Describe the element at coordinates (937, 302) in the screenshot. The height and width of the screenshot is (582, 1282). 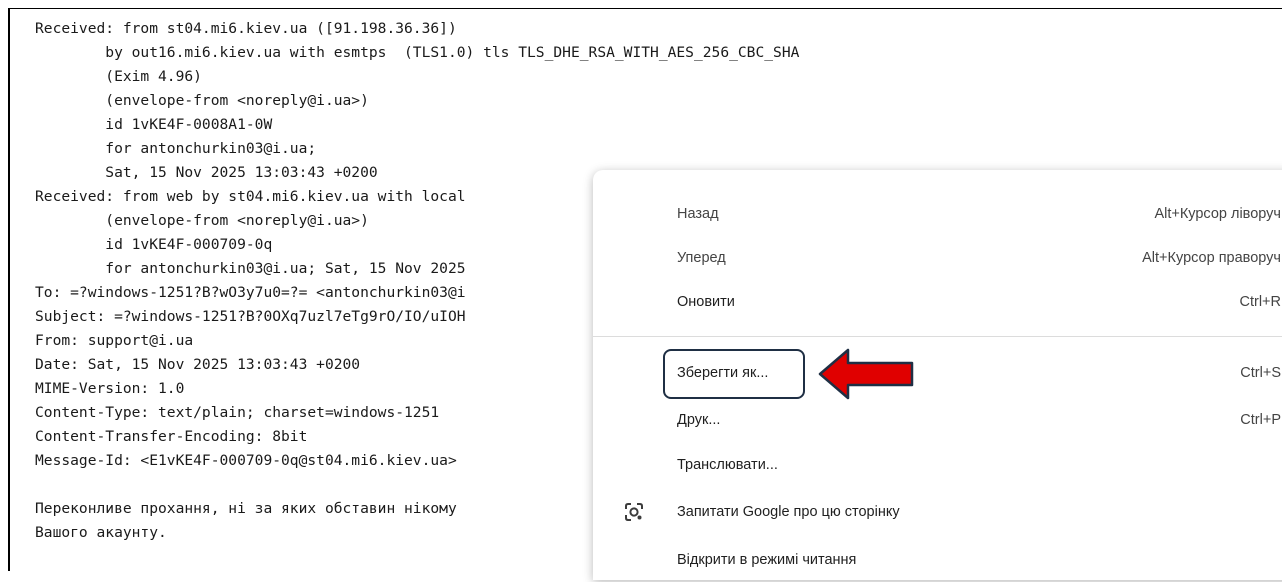
I see `menu-item-reload: Оновити Ctrl+R` at that location.